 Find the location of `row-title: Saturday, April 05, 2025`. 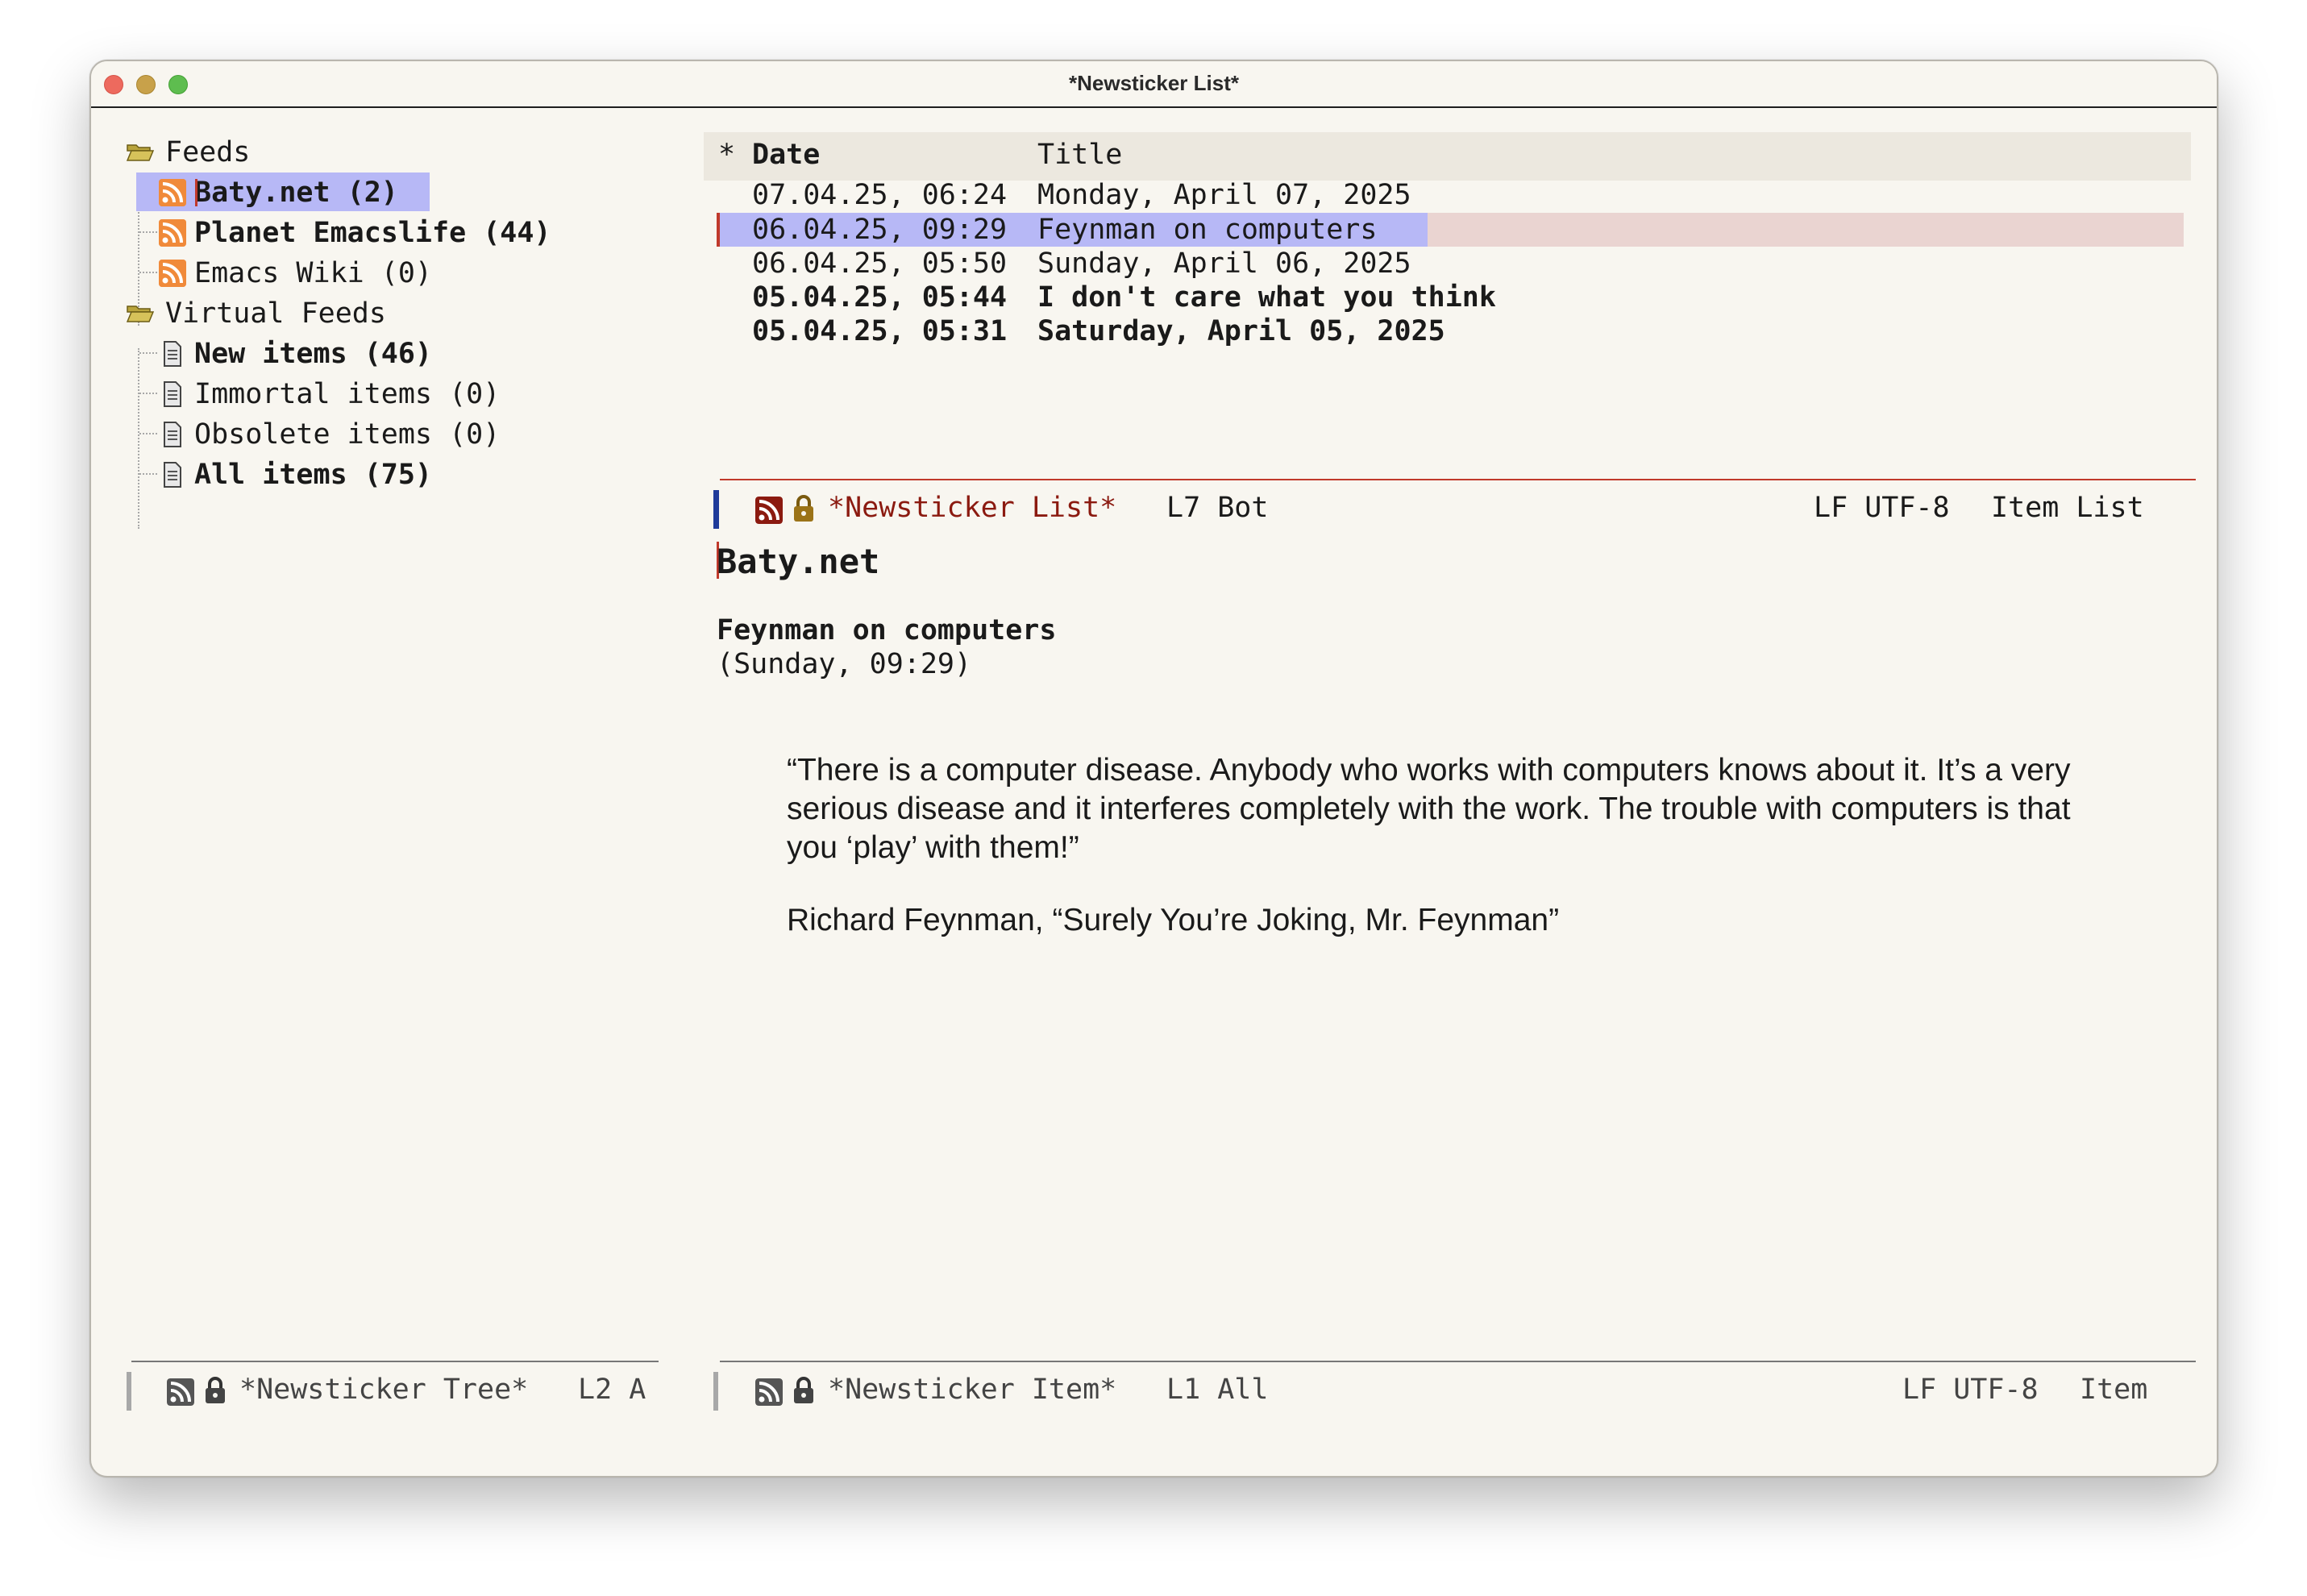

row-title: Saturday, April 05, 2025 is located at coordinates (1241, 331).